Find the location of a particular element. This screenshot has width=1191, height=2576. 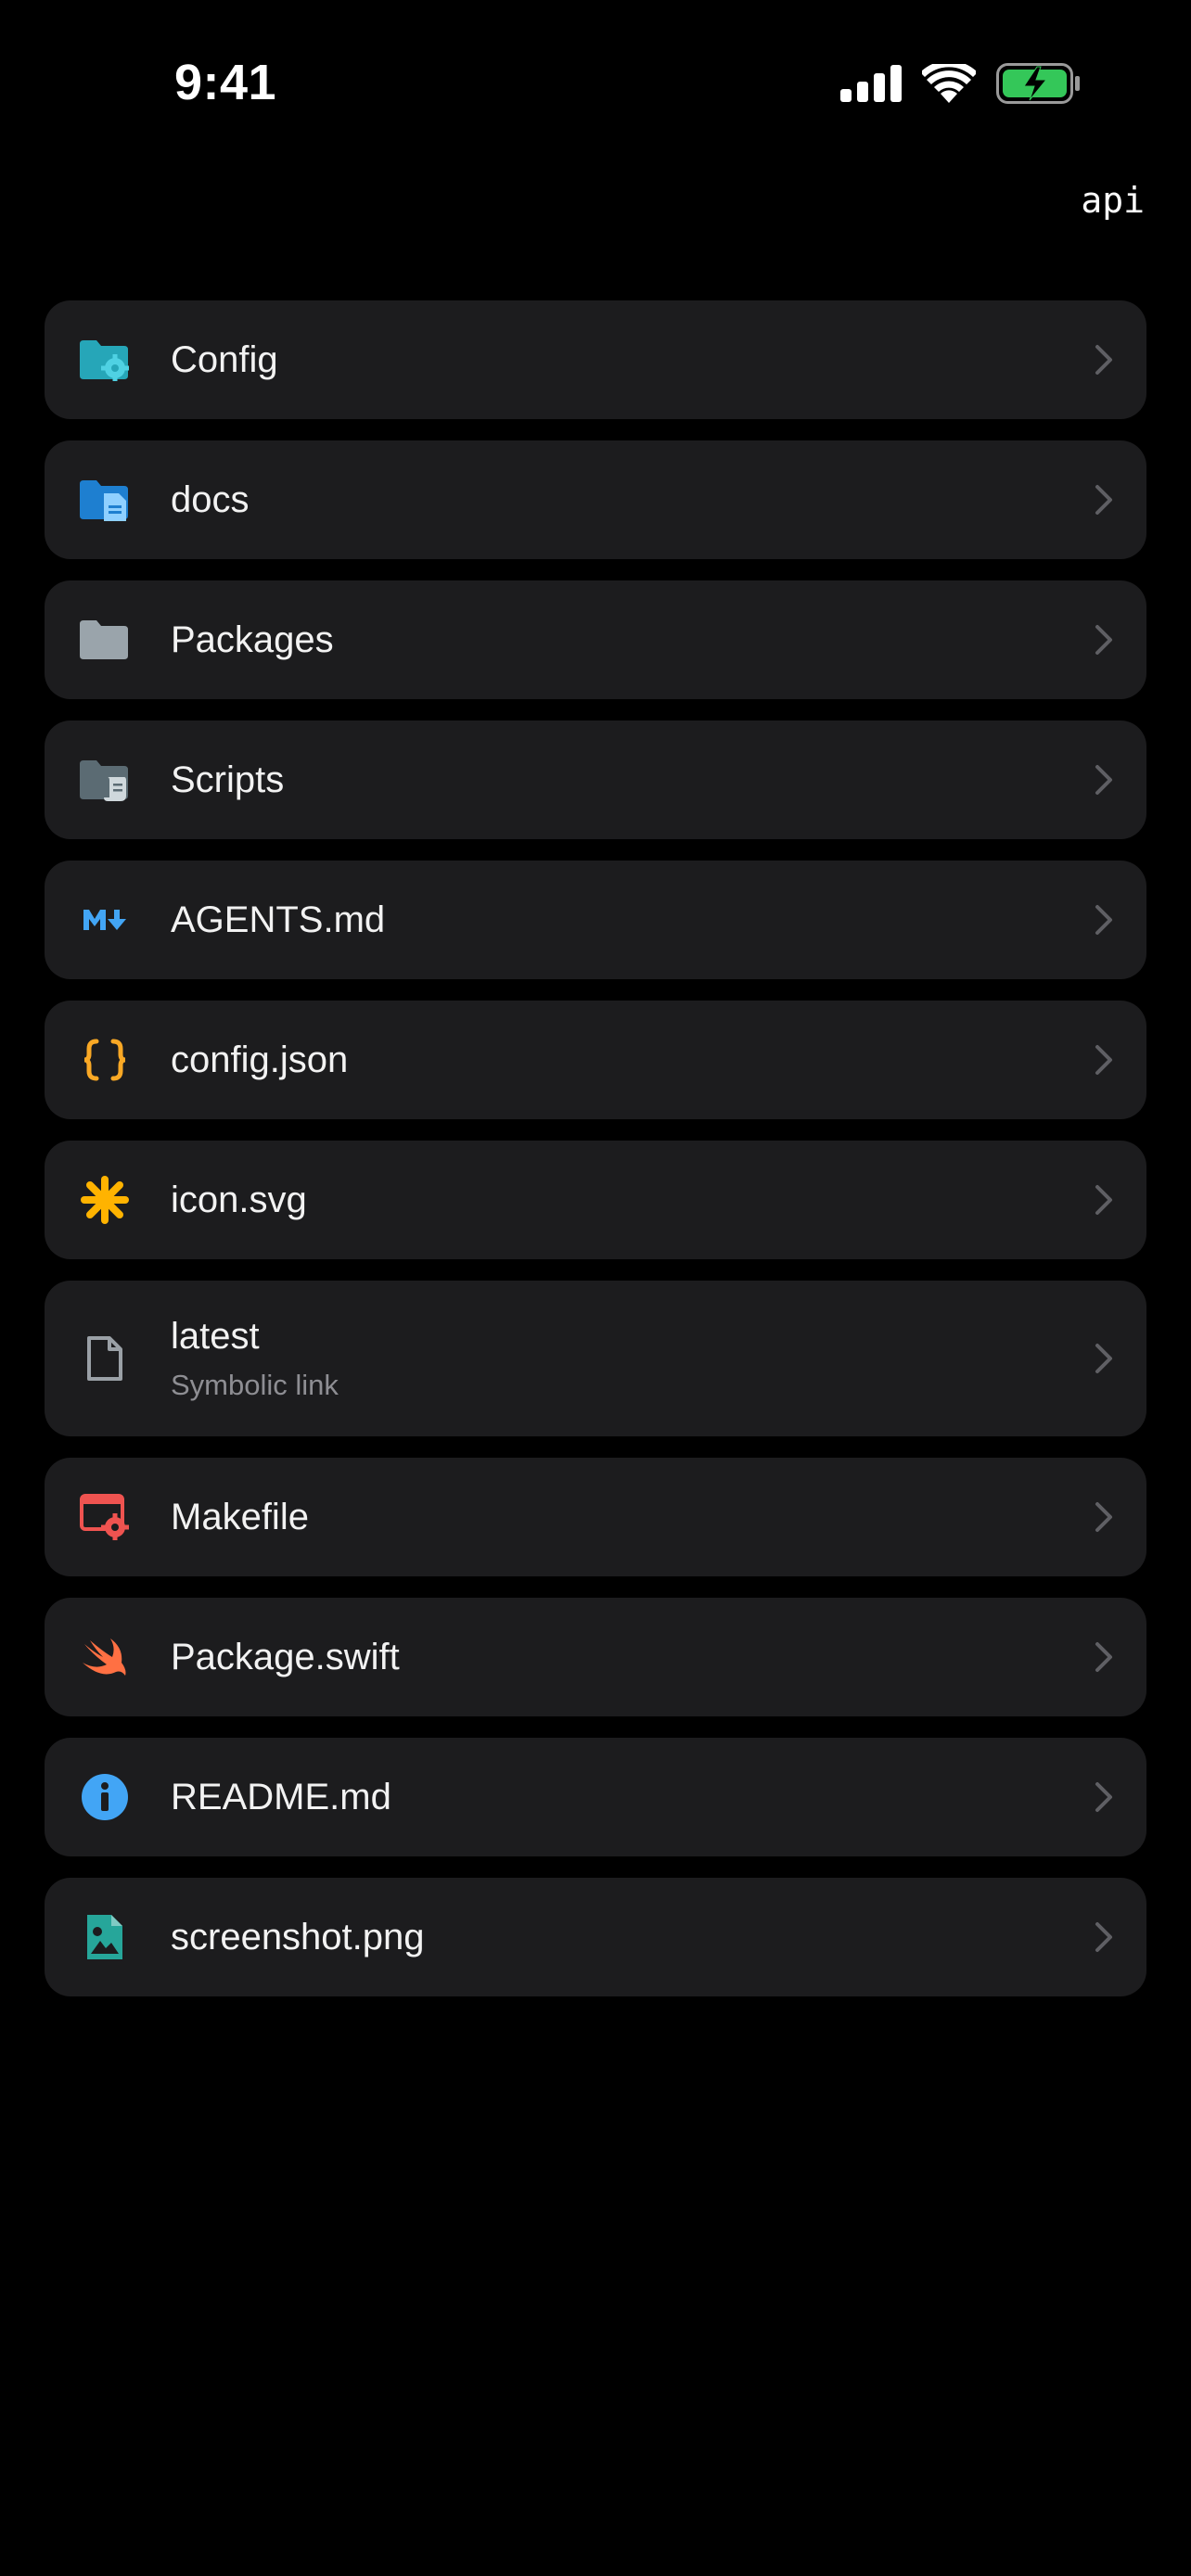

file-name: Makefile is located at coordinates (240, 1517).